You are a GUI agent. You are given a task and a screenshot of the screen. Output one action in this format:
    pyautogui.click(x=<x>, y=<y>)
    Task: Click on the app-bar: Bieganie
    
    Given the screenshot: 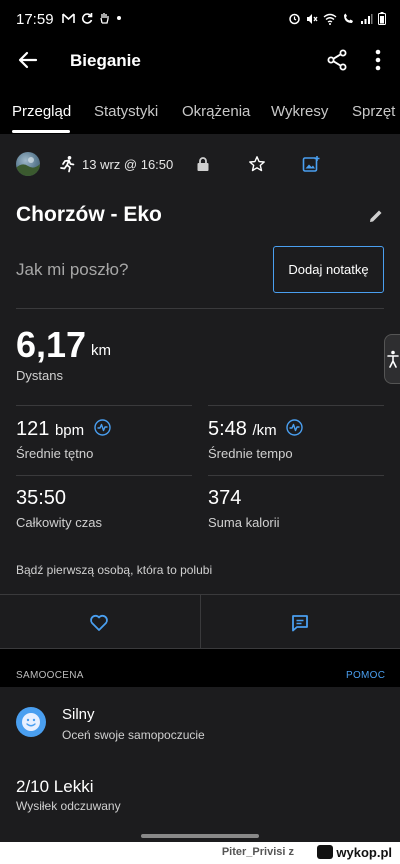 What is the action you would take?
    pyautogui.click(x=200, y=61)
    